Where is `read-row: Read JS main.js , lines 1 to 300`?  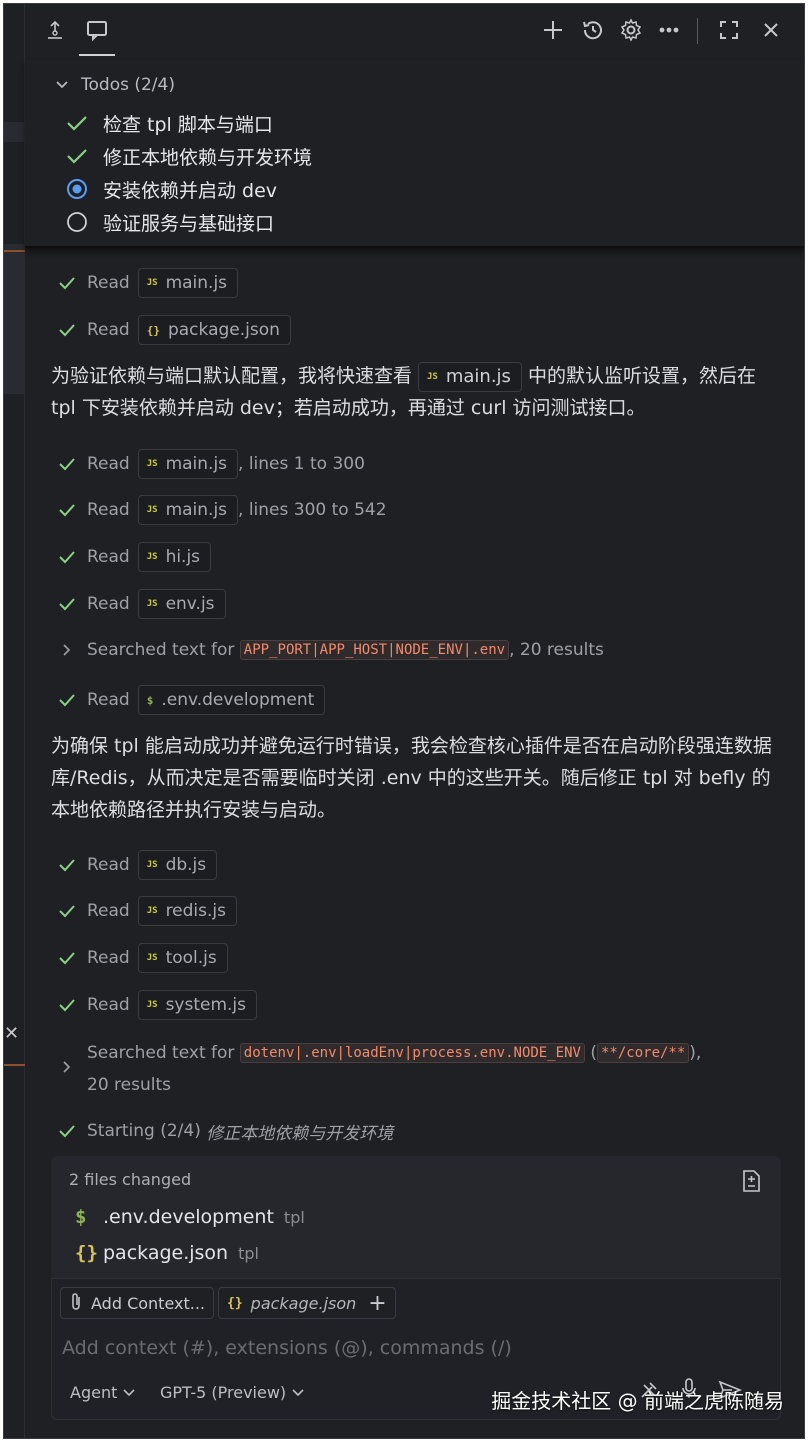
read-row: Read JS main.js , lines 1 to 300 is located at coordinates (211, 464).